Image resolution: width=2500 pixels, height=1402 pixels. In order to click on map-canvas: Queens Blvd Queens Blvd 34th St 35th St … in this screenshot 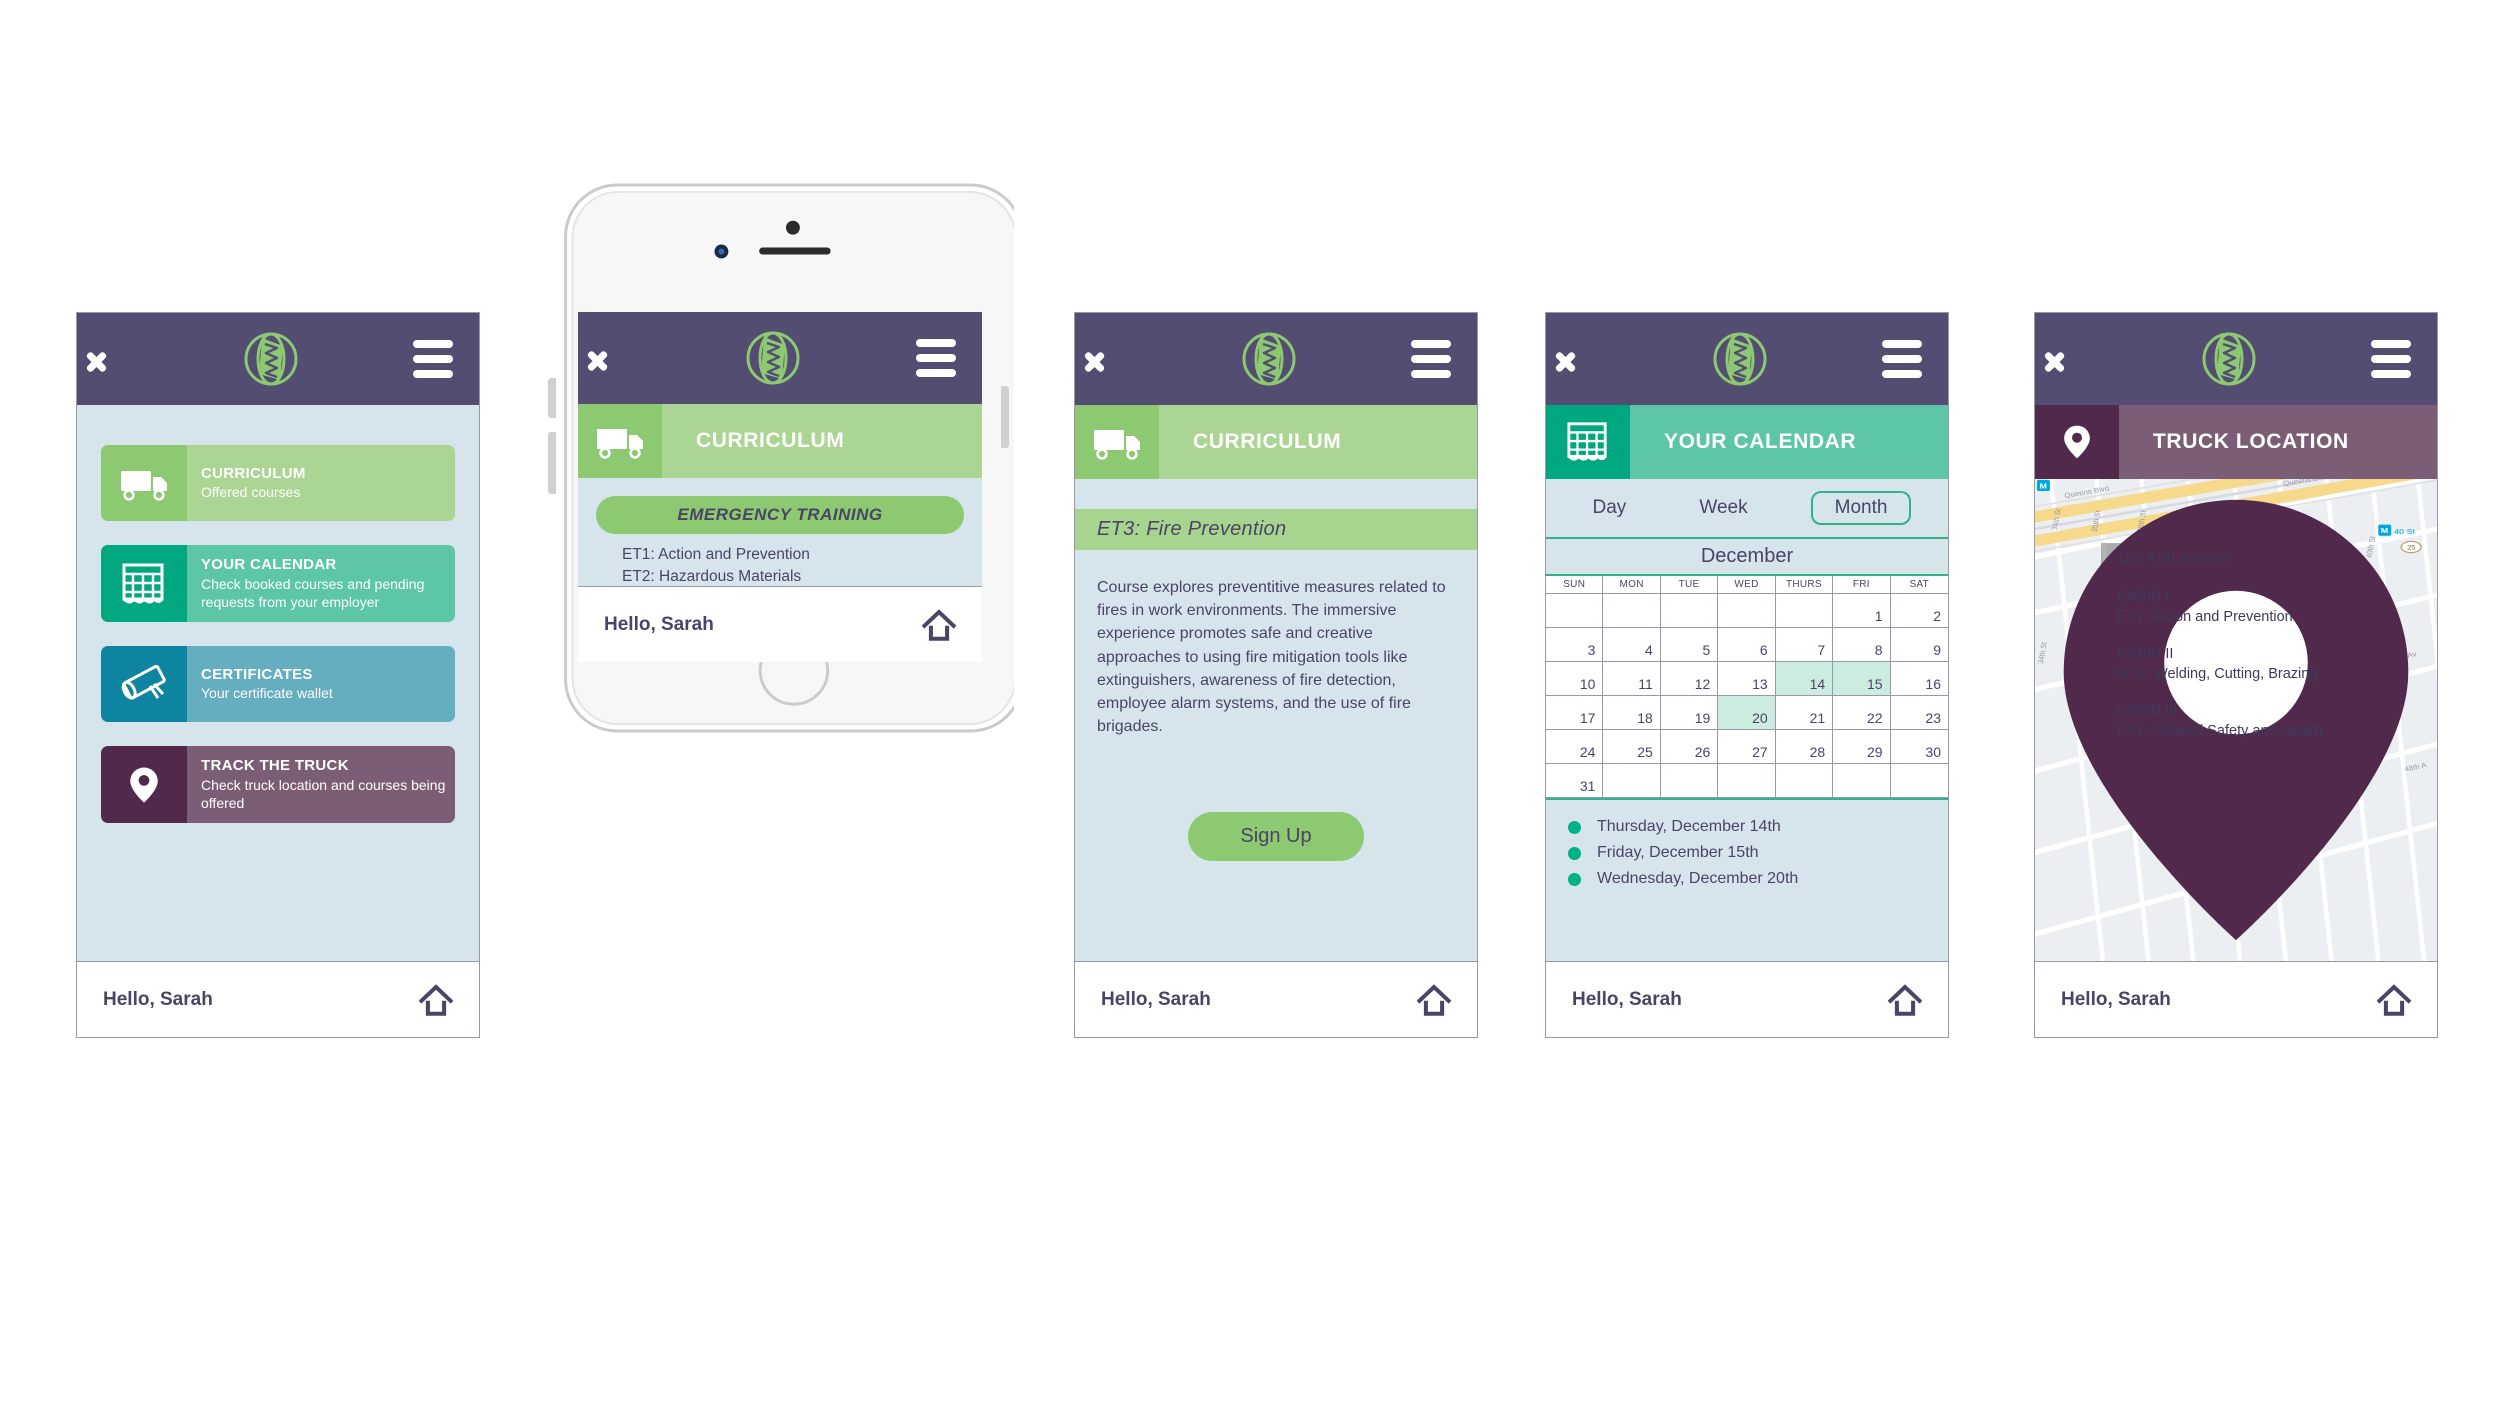, I will do `click(2236, 720)`.